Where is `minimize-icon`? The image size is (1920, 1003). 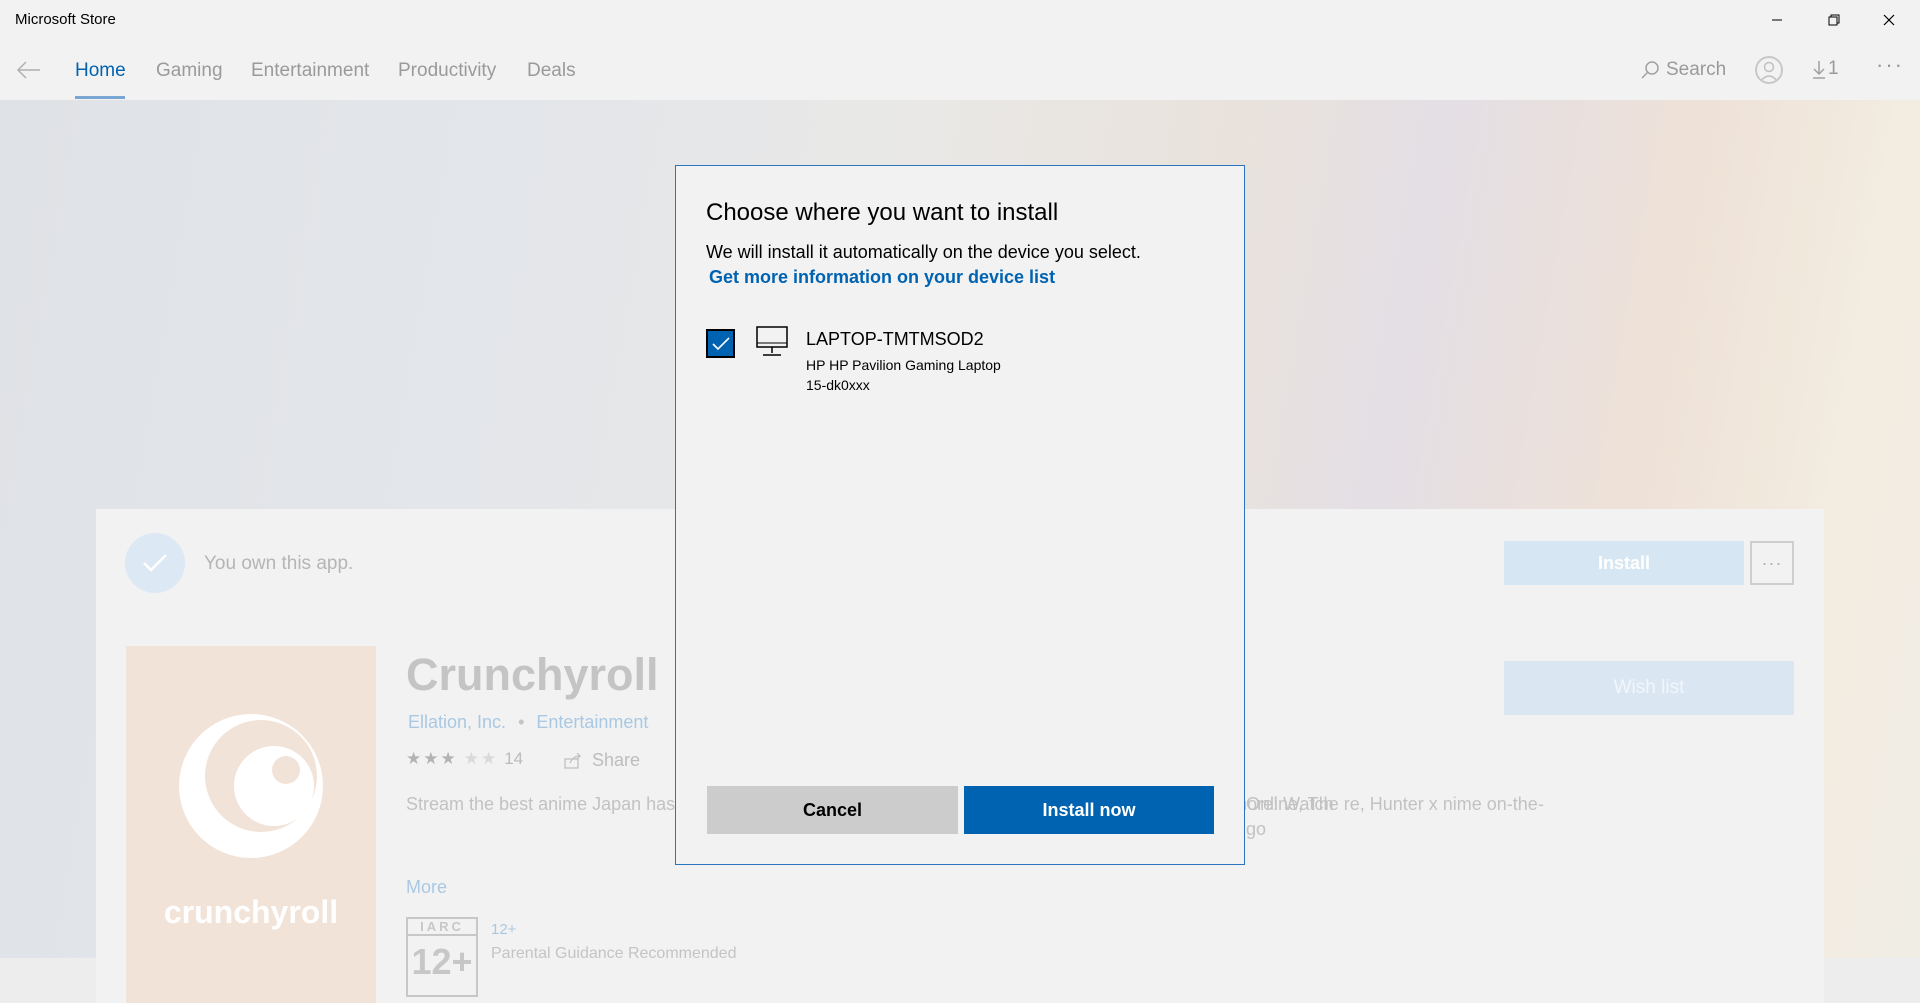 minimize-icon is located at coordinates (1777, 20).